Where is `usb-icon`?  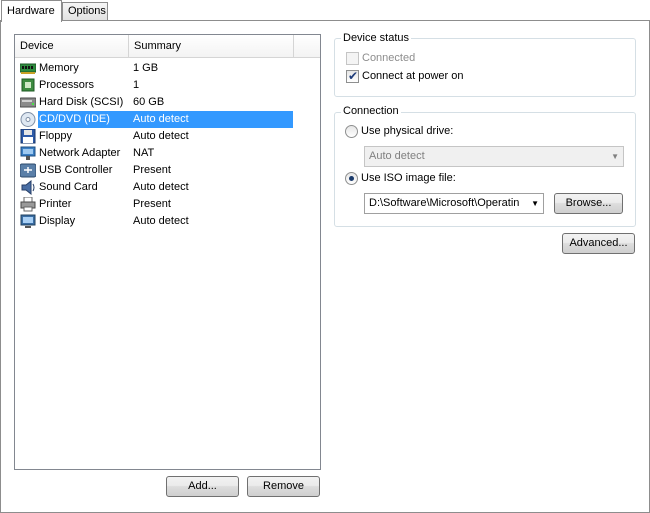
usb-icon is located at coordinates (28, 170).